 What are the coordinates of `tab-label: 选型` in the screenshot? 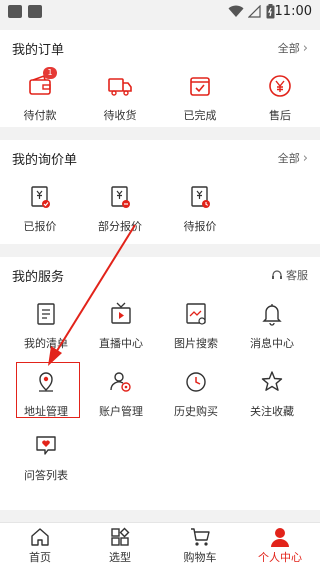 It's located at (120, 557).